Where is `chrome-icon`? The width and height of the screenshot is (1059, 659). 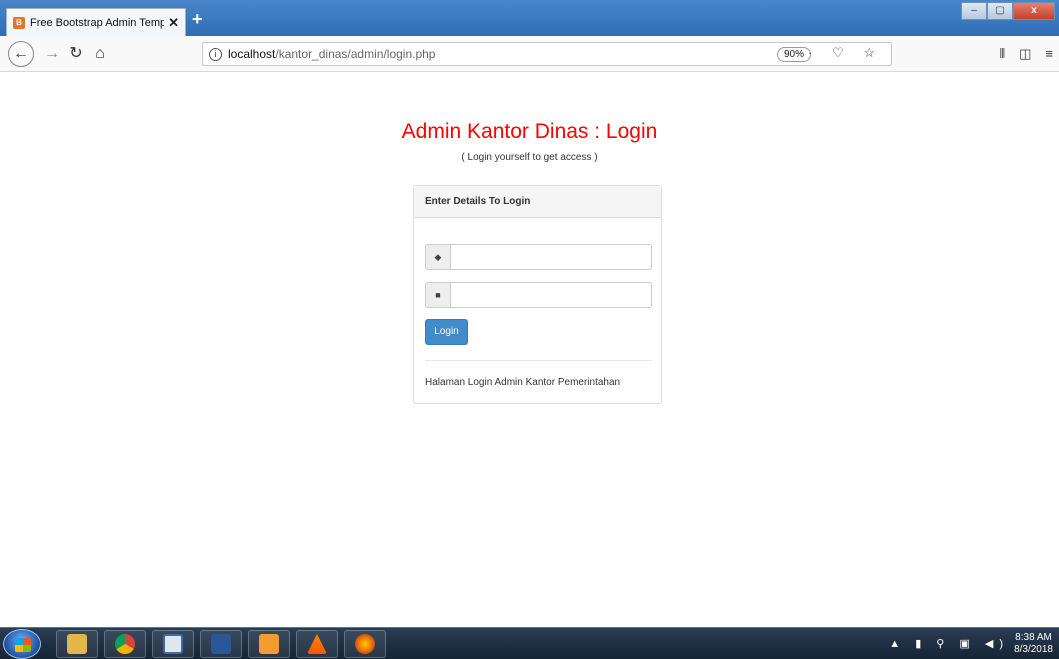
chrome-icon is located at coordinates (125, 644).